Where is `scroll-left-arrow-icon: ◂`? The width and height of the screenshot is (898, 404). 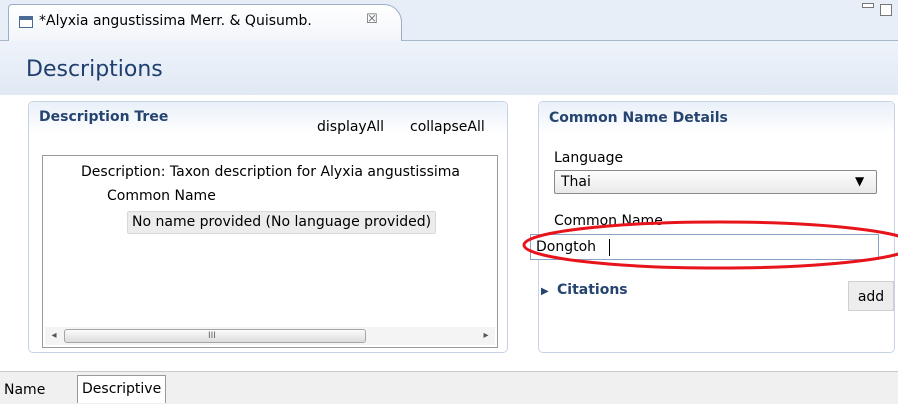 scroll-left-arrow-icon: ◂ is located at coordinates (54, 336).